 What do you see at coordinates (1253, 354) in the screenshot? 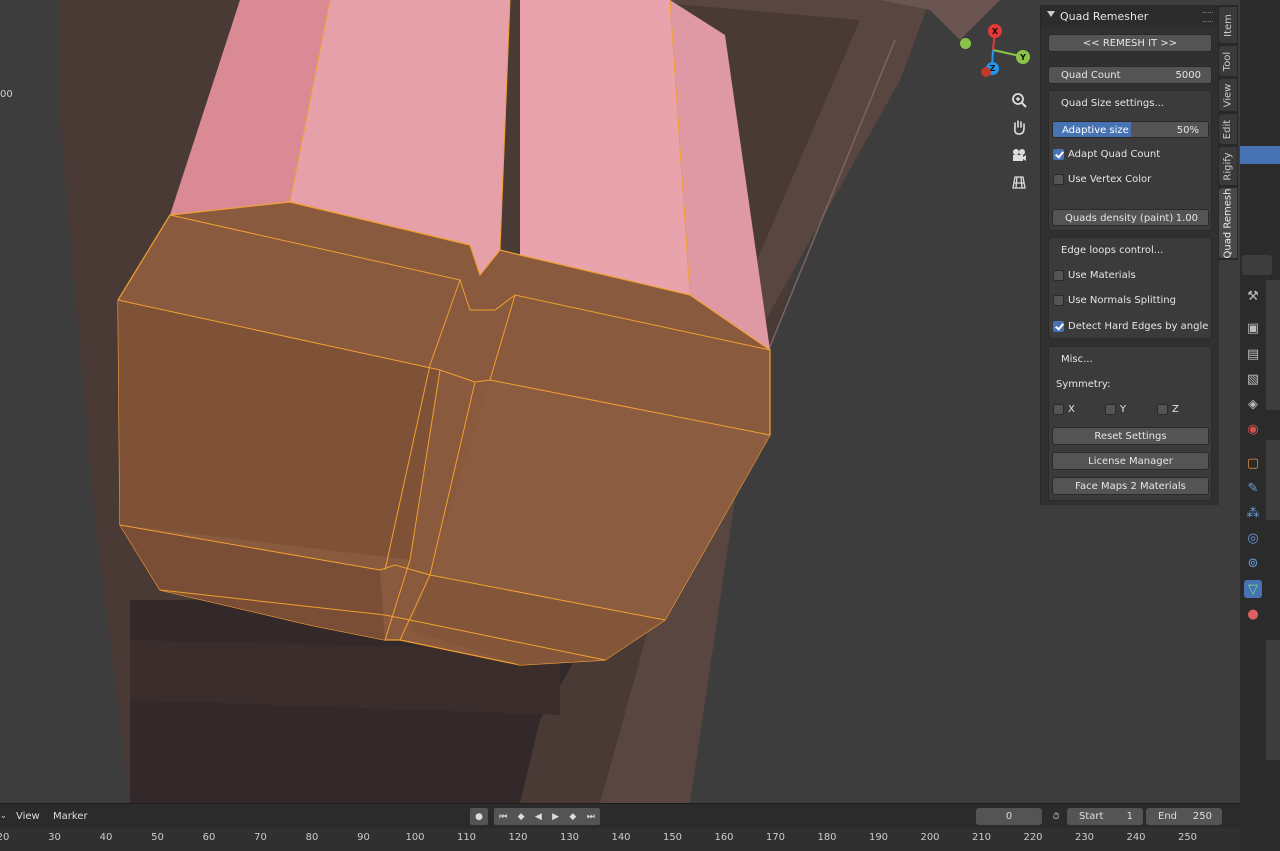
I see `output-icon: ▤` at bounding box center [1253, 354].